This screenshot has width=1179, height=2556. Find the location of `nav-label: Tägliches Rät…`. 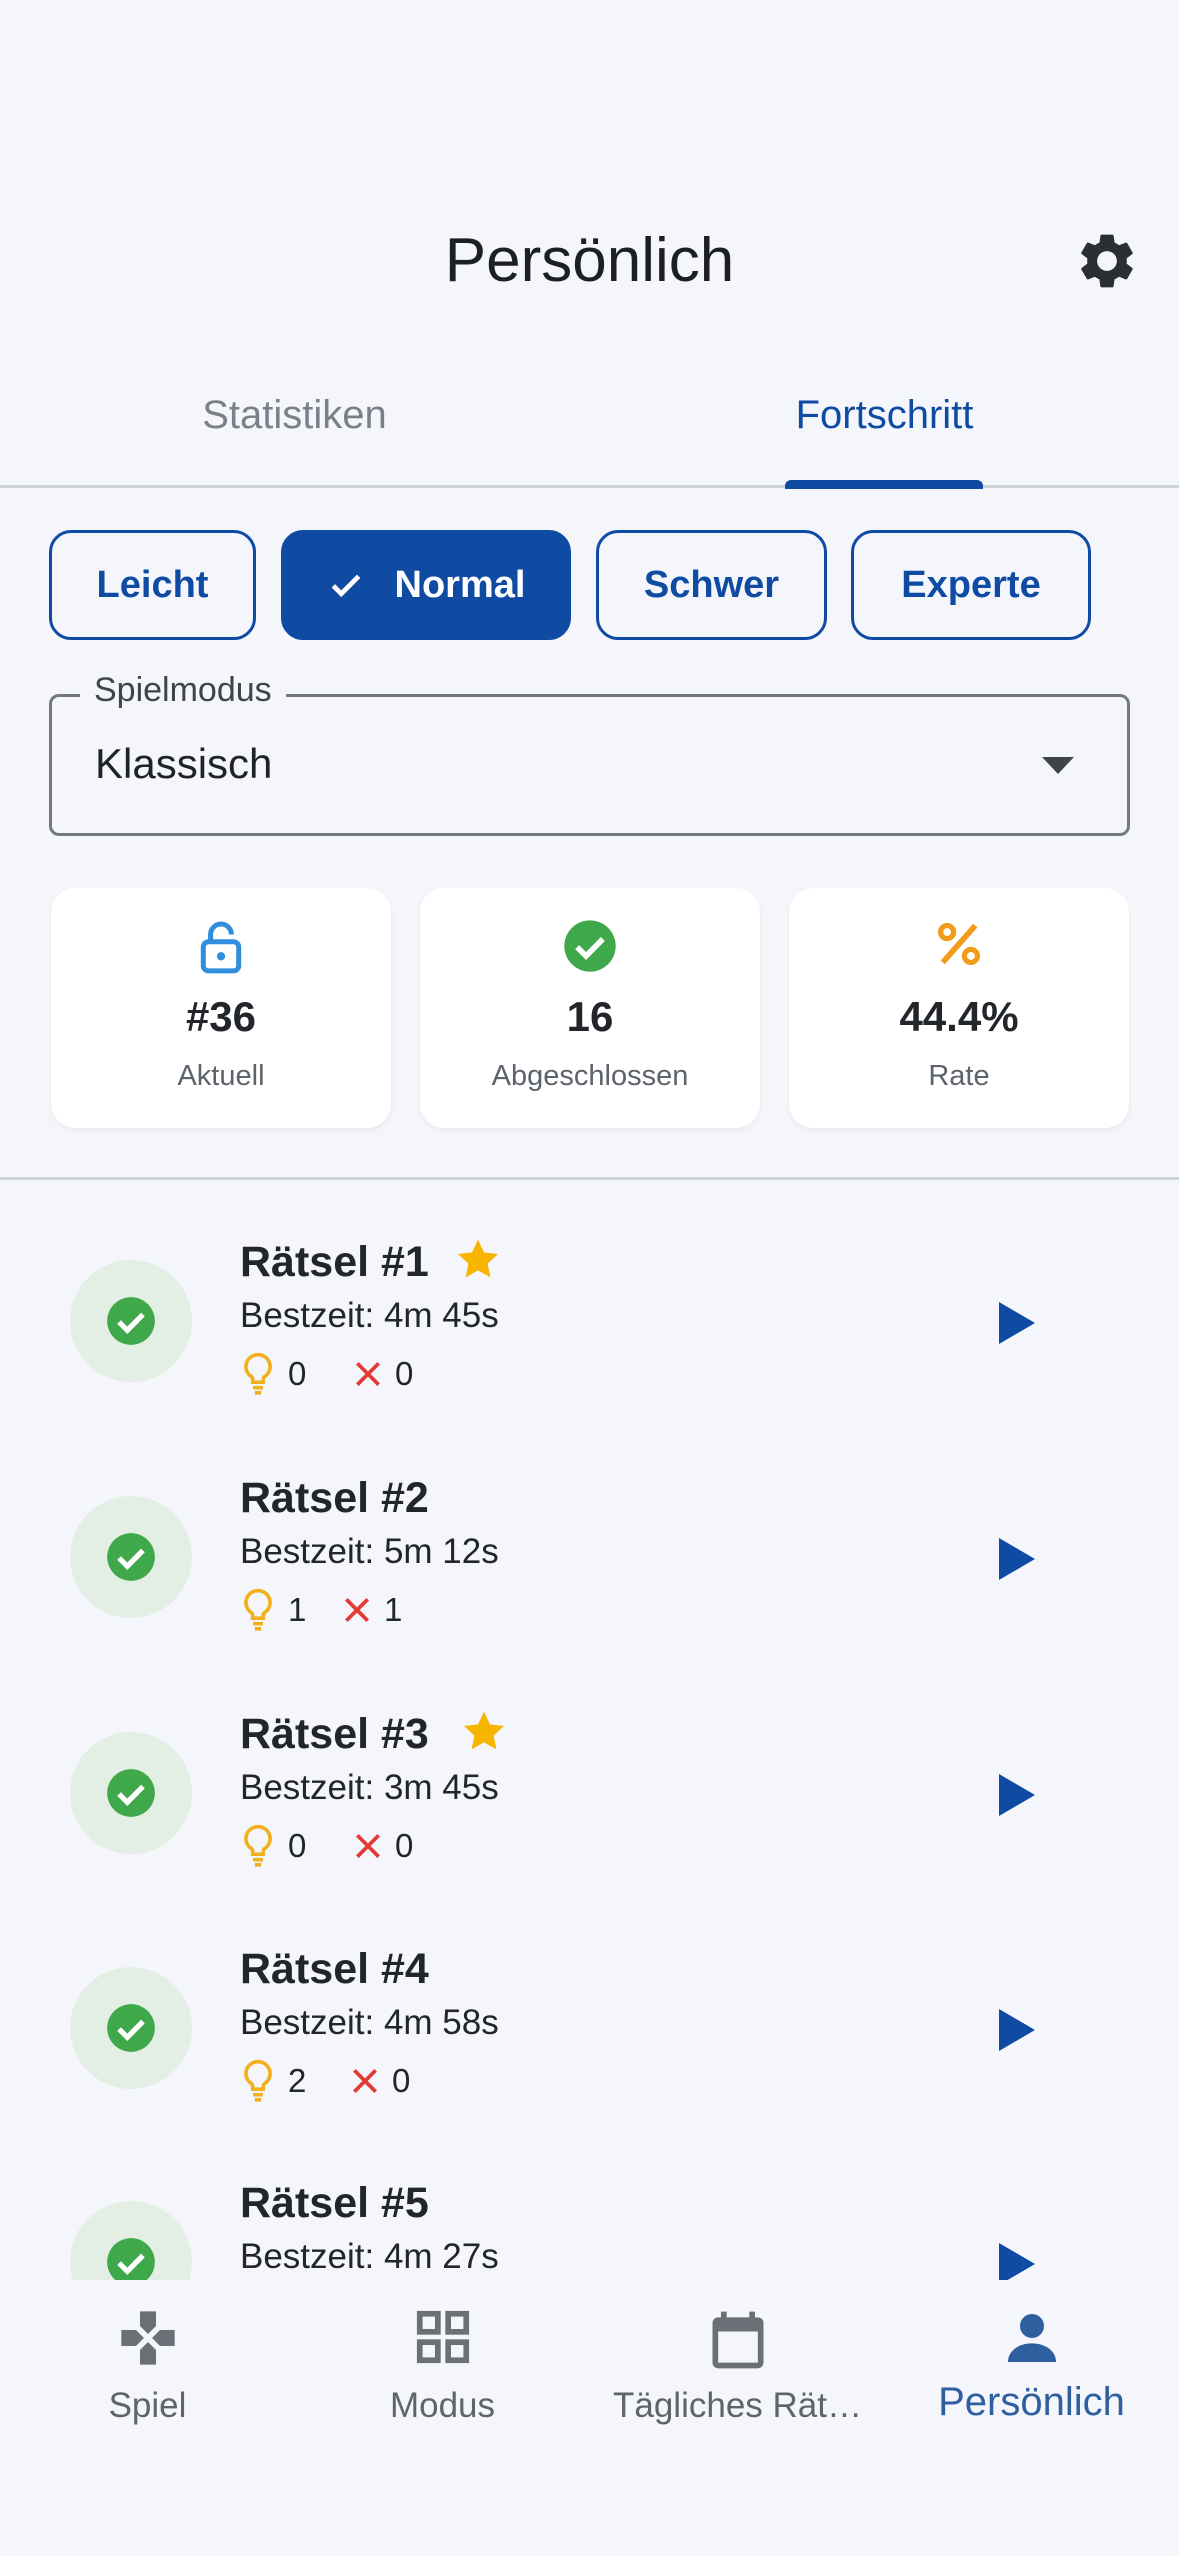

nav-label: Tägliches Rät… is located at coordinates (737, 2405).